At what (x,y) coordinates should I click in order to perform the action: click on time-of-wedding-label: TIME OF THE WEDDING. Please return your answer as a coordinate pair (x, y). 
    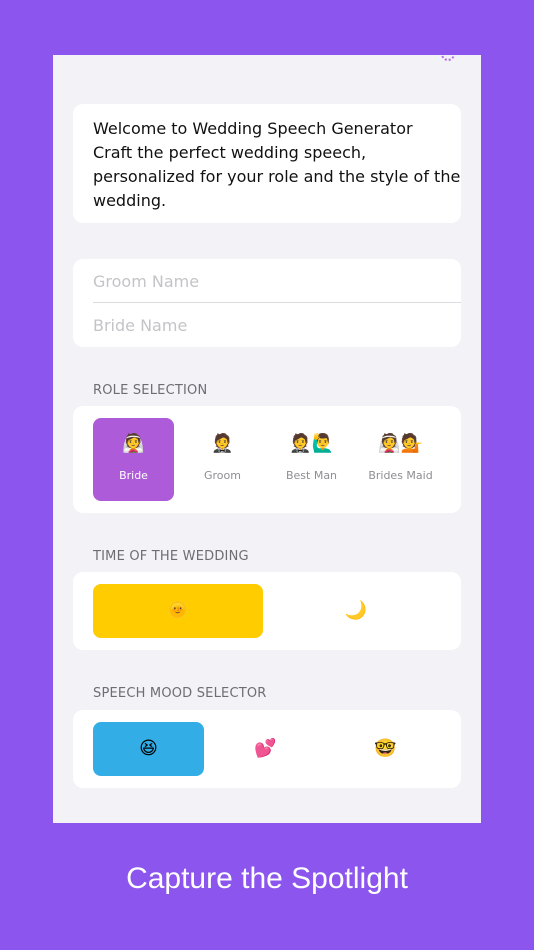
    Looking at the image, I should click on (171, 556).